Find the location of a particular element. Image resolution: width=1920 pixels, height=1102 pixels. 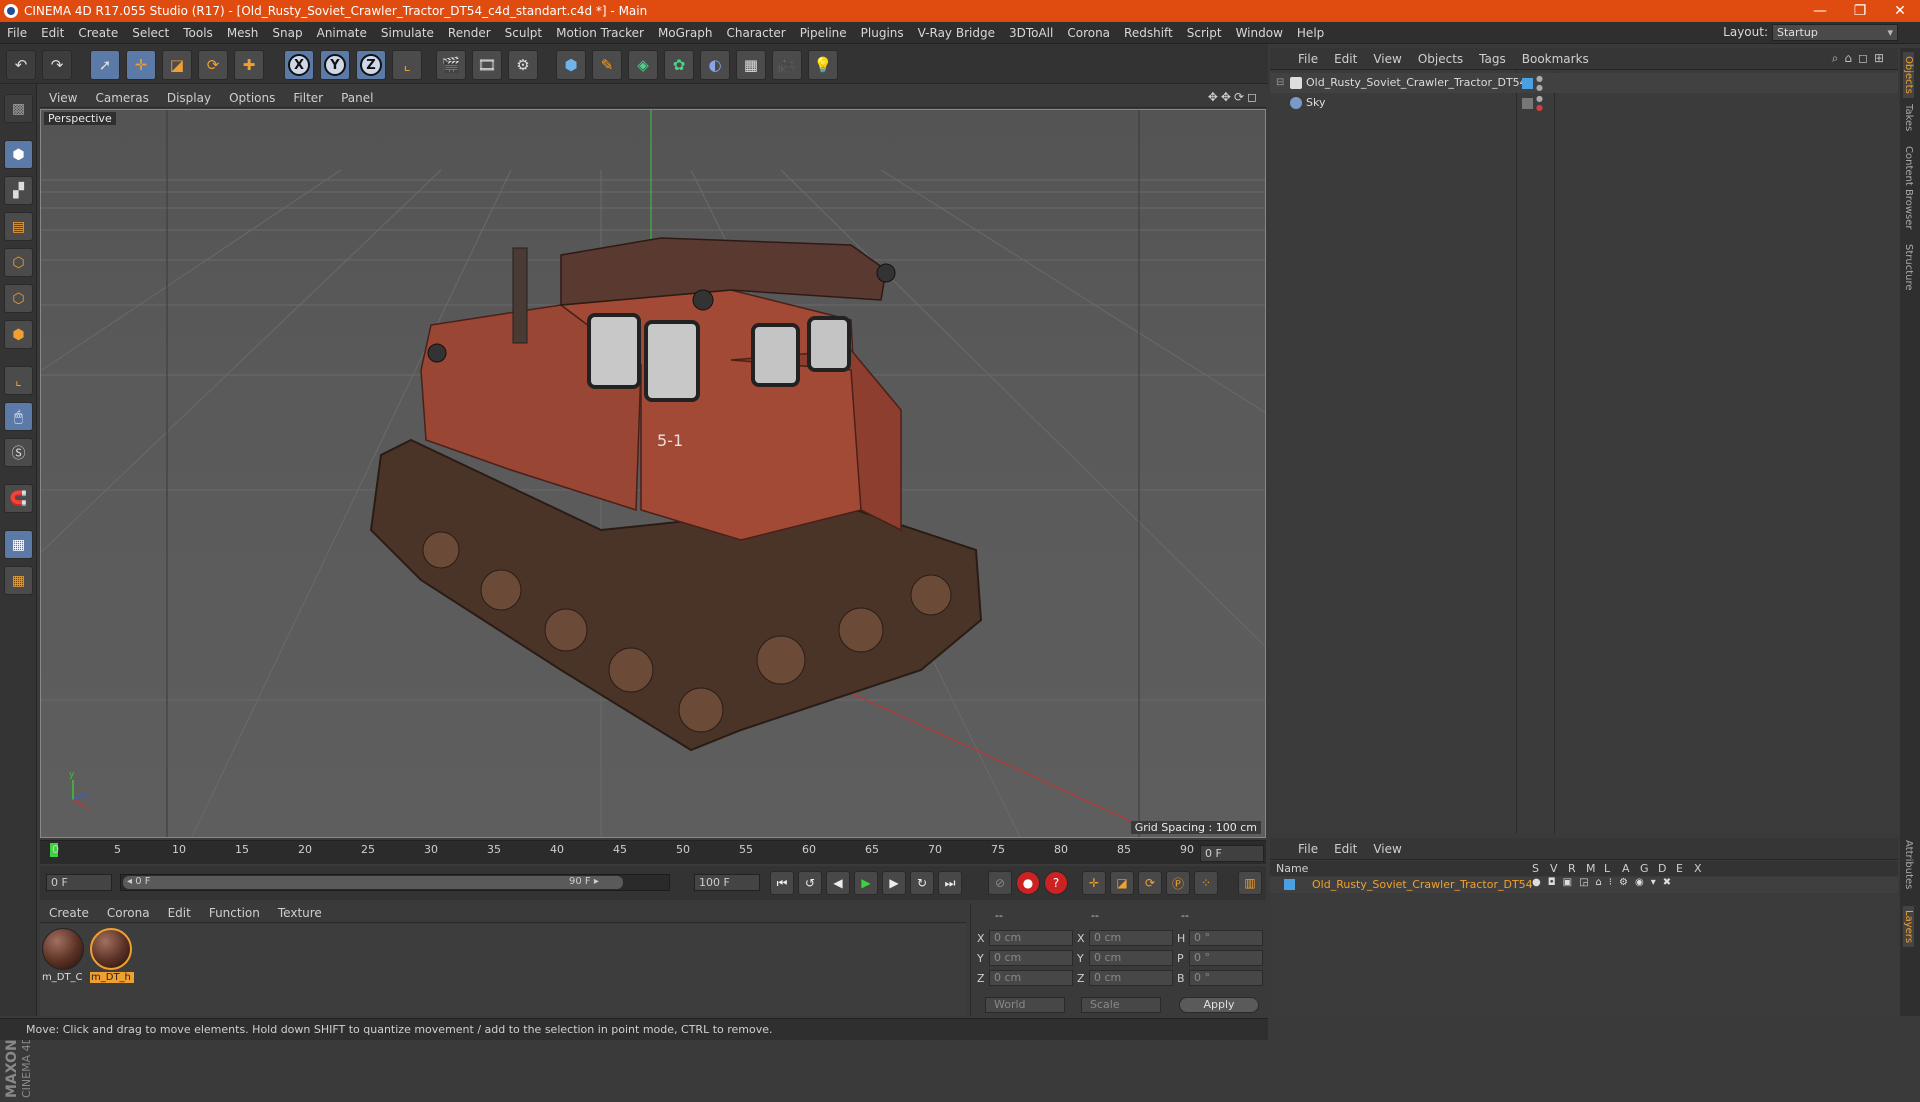

menu-edit: Edit is located at coordinates (52, 33).